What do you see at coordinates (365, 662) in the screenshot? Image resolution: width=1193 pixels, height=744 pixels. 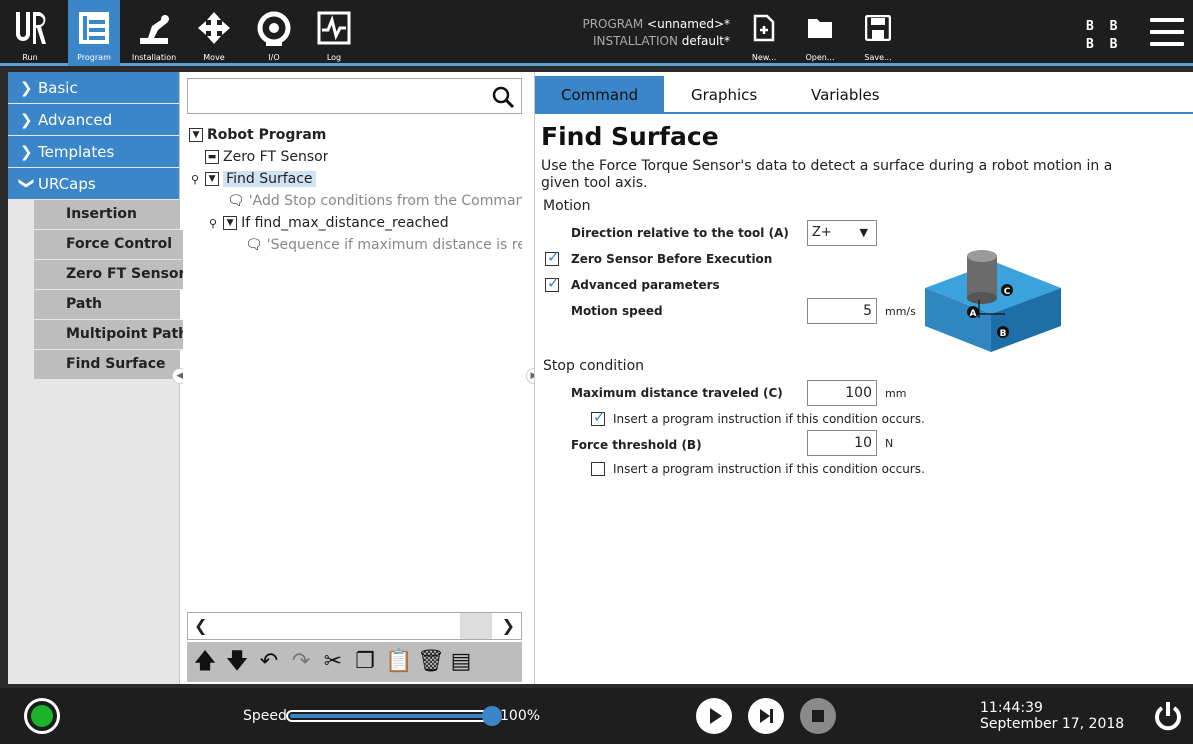 I see `copy-icon: ❐` at bounding box center [365, 662].